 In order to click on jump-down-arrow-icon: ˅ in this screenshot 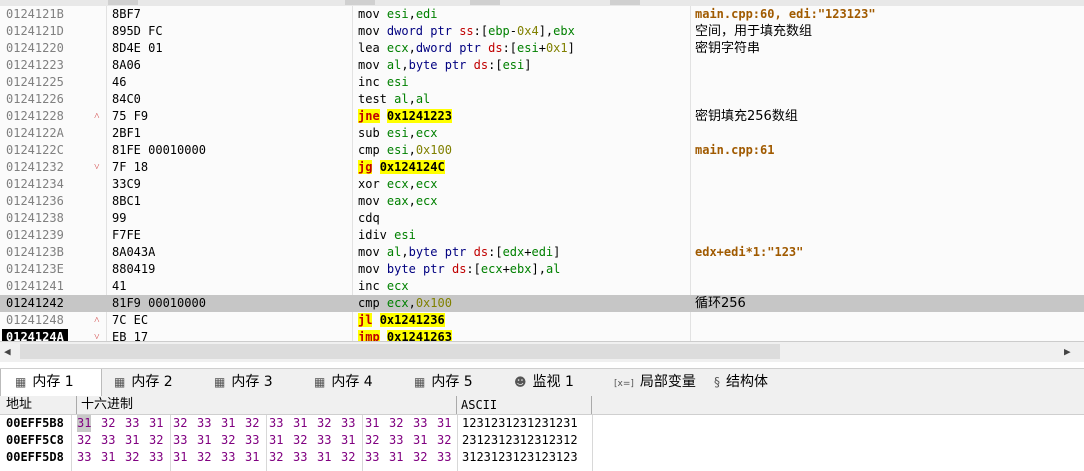, I will do `click(97, 336)`.